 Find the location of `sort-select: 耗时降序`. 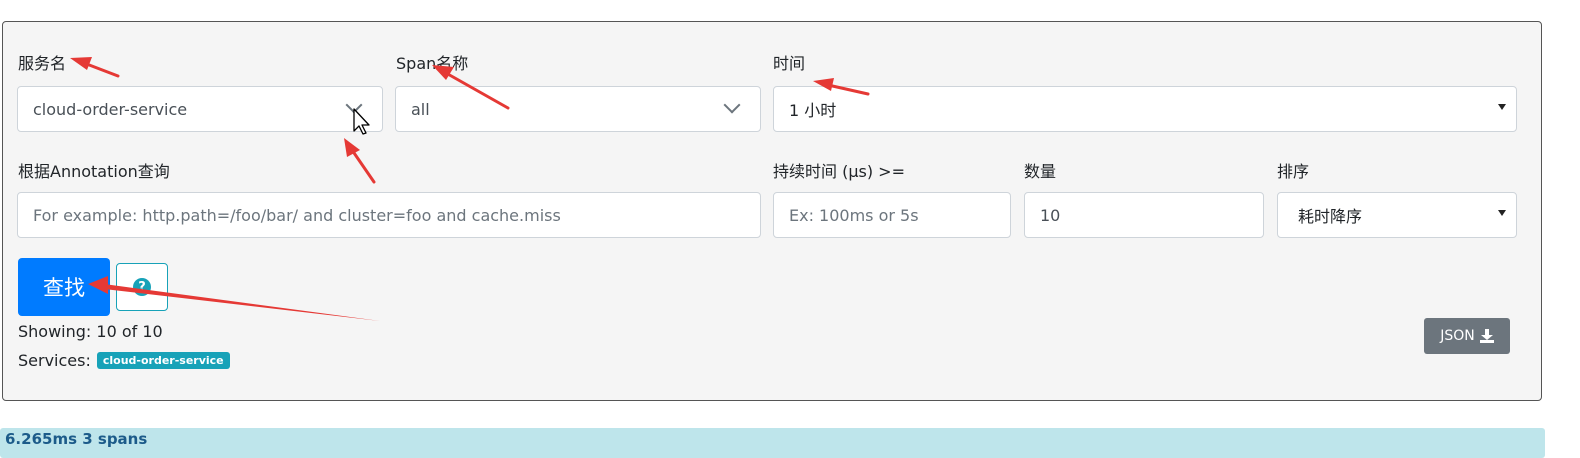

sort-select: 耗时降序 is located at coordinates (1397, 215).